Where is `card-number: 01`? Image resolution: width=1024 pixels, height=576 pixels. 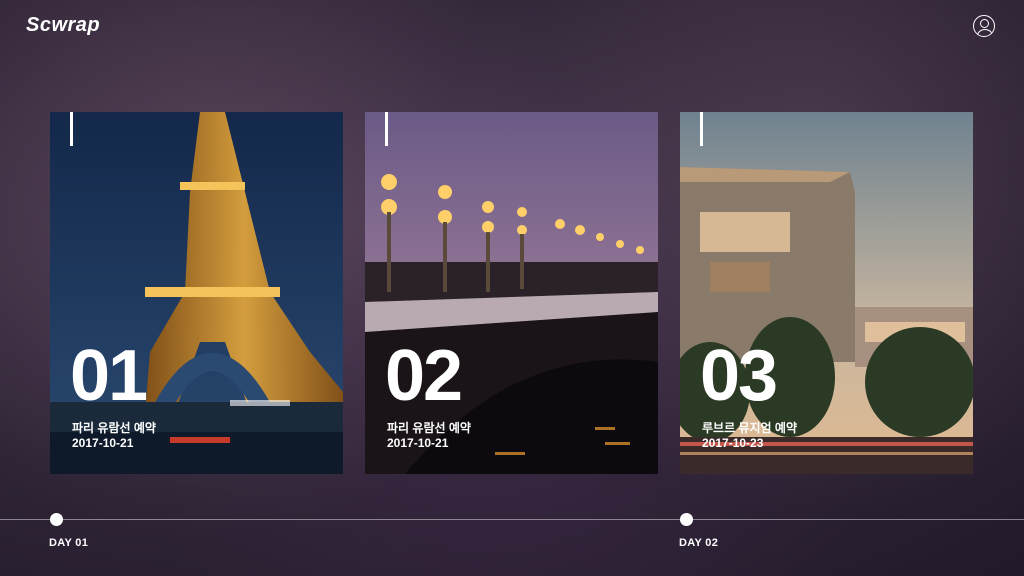 card-number: 01 is located at coordinates (109, 376).